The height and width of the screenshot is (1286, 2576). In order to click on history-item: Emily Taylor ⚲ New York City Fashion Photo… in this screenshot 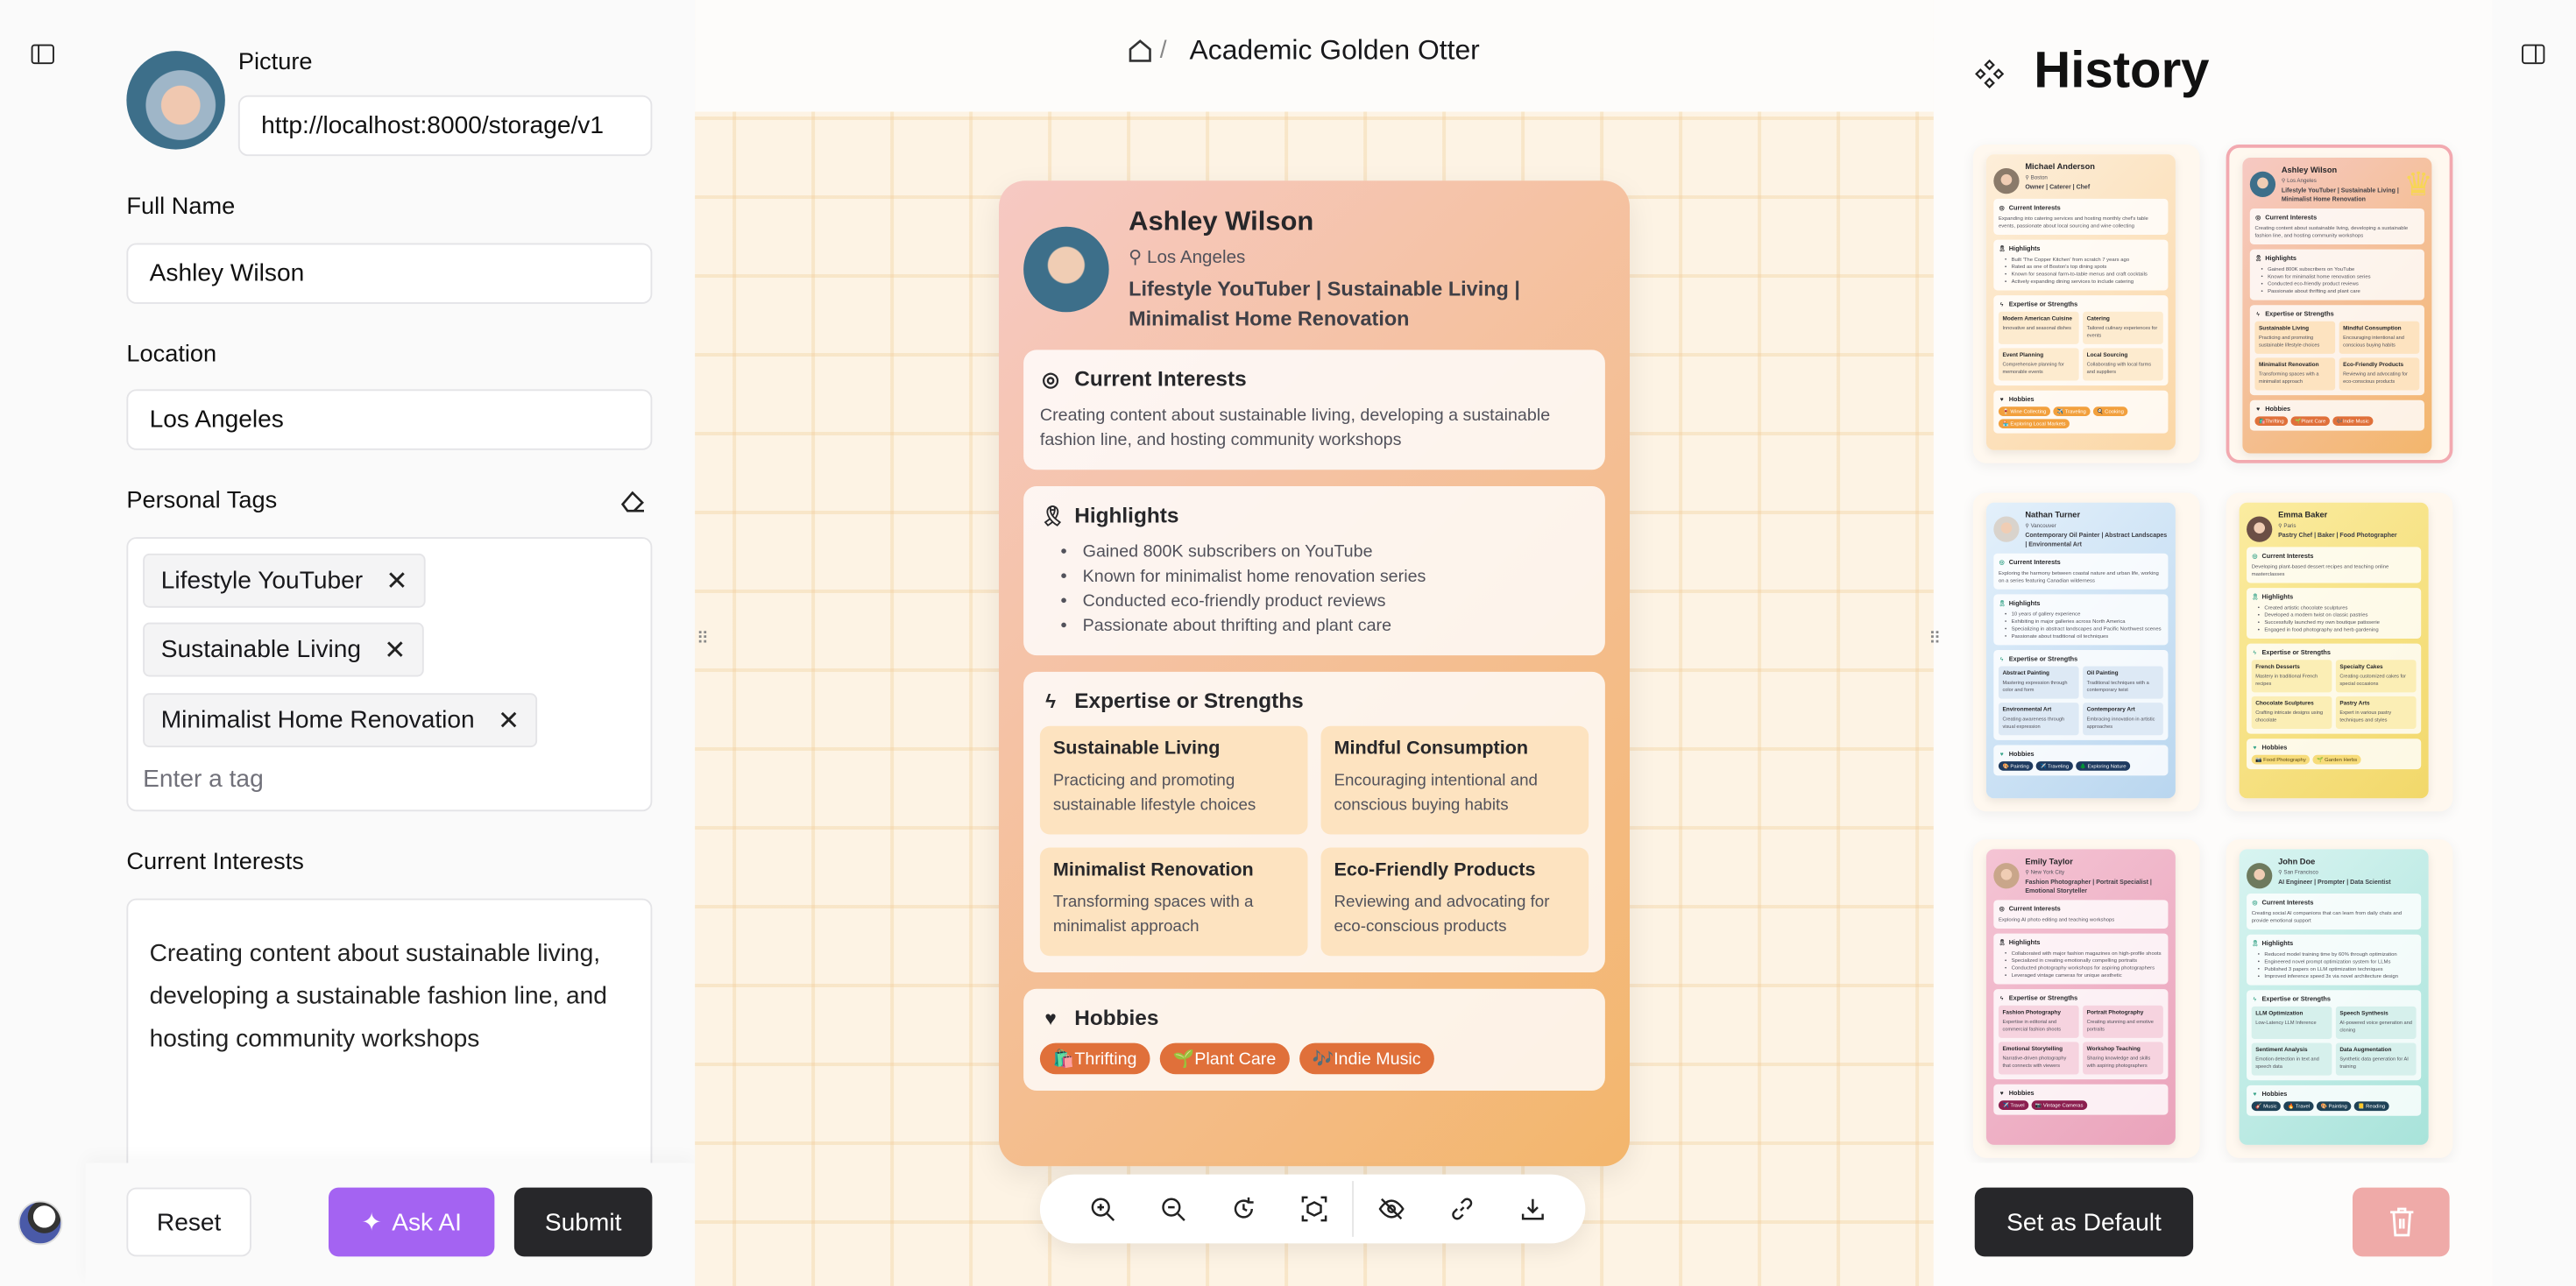, I will do `click(2086, 998)`.